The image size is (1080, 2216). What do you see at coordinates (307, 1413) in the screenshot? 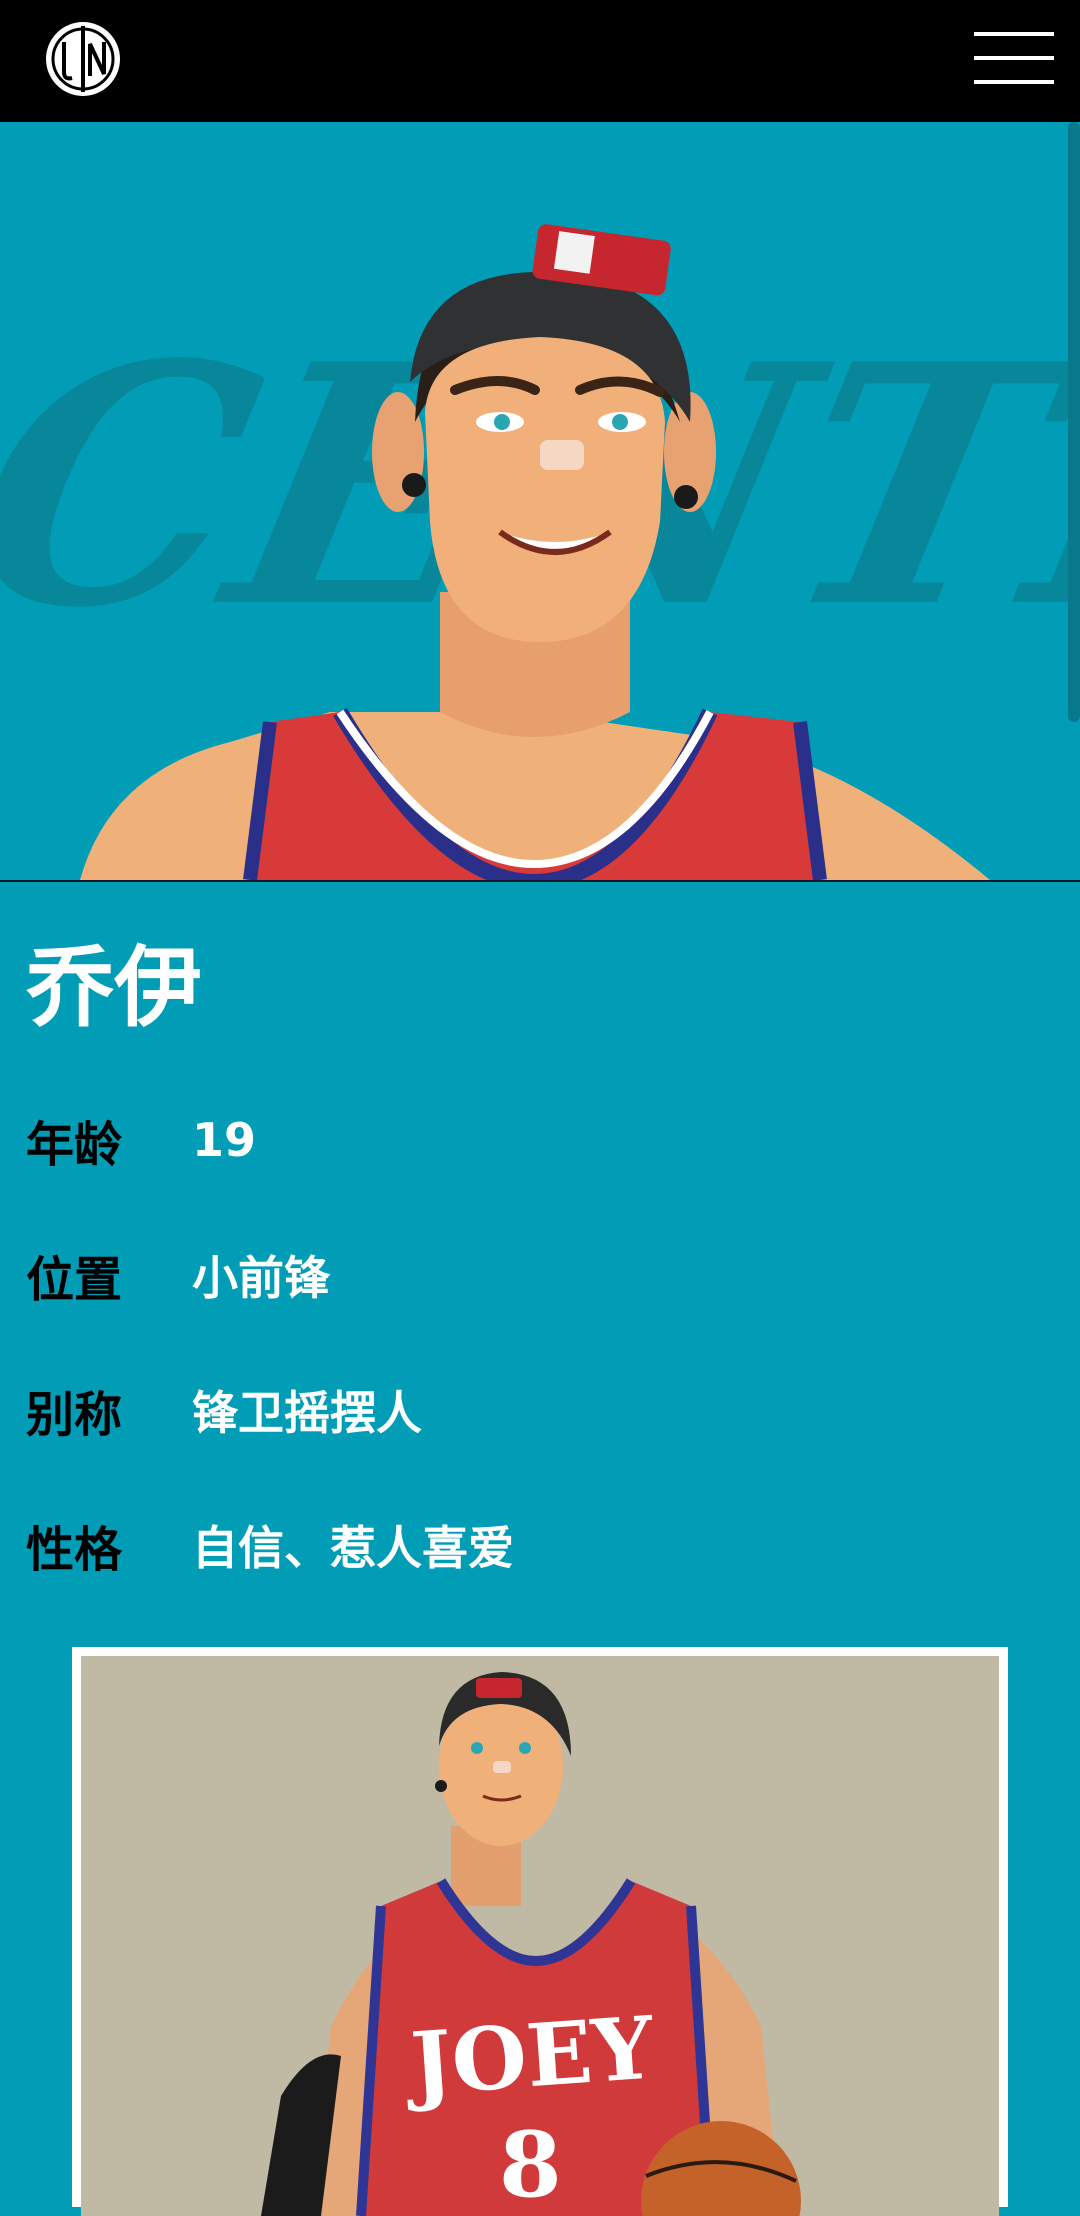
I see `info-value-alias: 锋卫摇摆人` at bounding box center [307, 1413].